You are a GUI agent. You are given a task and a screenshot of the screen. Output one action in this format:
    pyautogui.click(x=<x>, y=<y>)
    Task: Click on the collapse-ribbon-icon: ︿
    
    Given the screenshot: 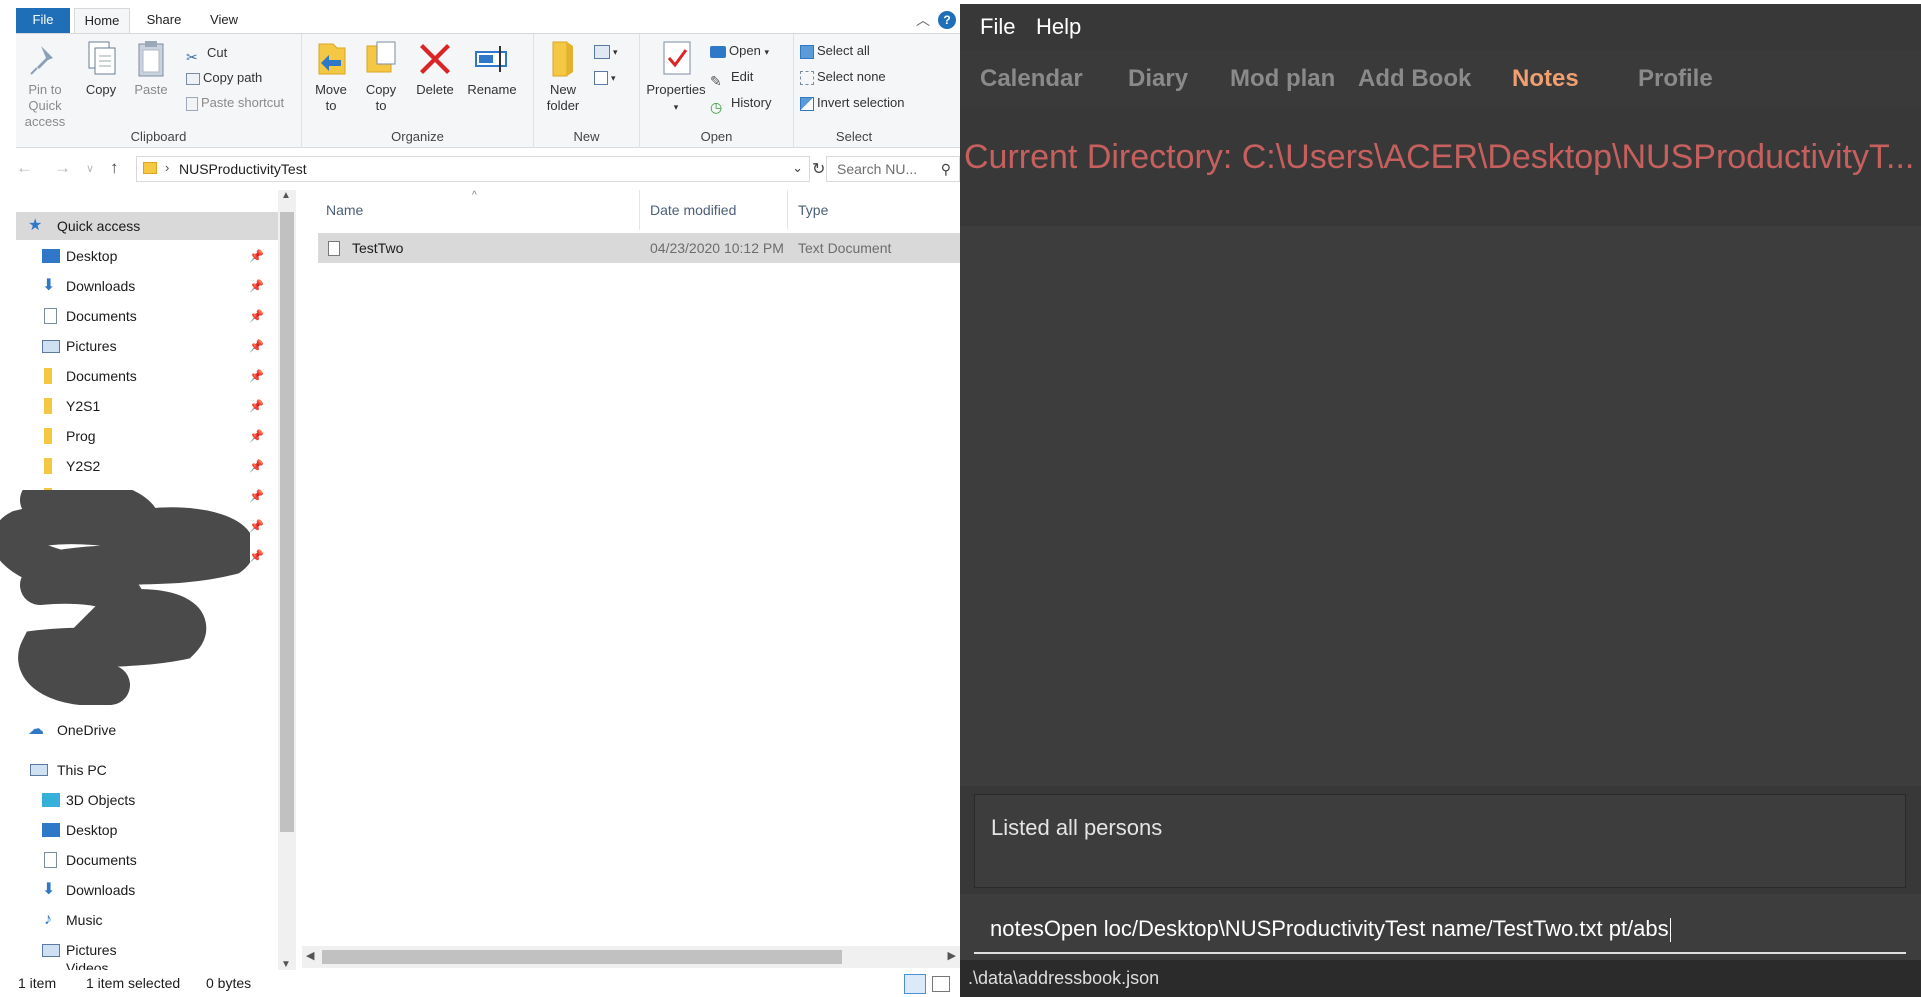 What is the action you would take?
    pyautogui.click(x=923, y=20)
    